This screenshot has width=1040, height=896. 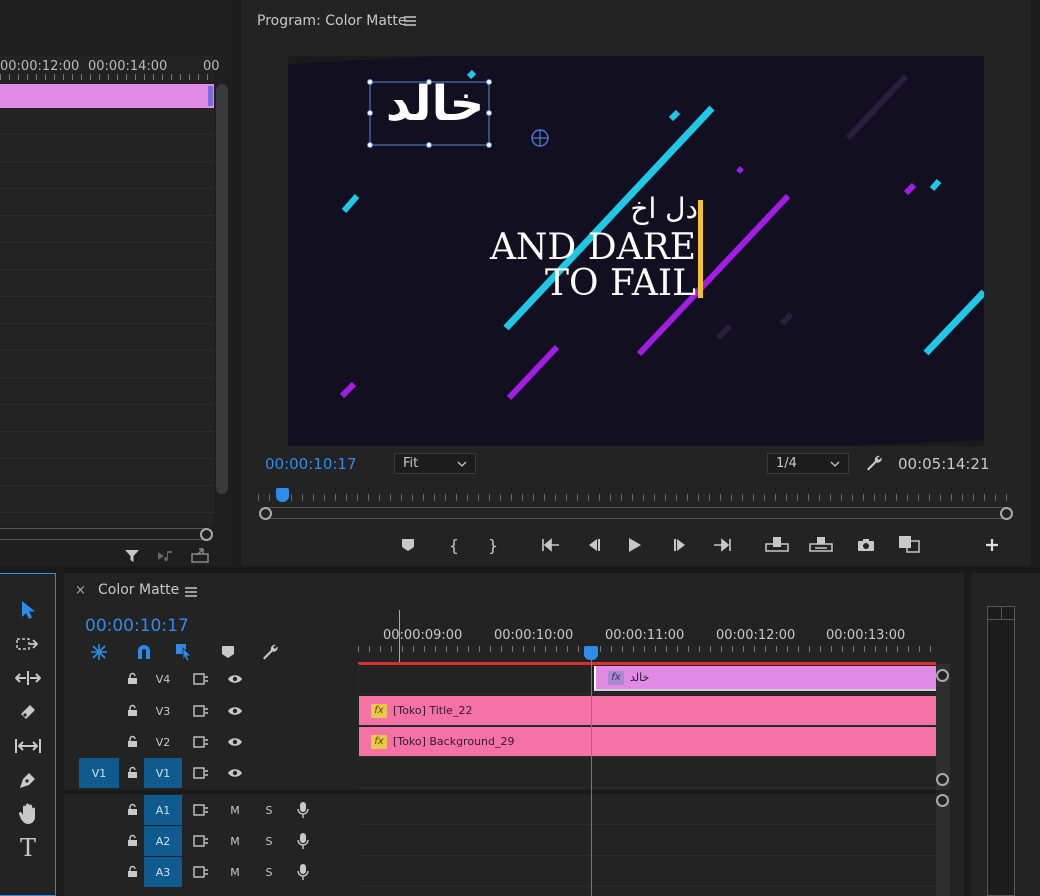 What do you see at coordinates (222, 289) in the screenshot?
I see `vertical-scrollbar` at bounding box center [222, 289].